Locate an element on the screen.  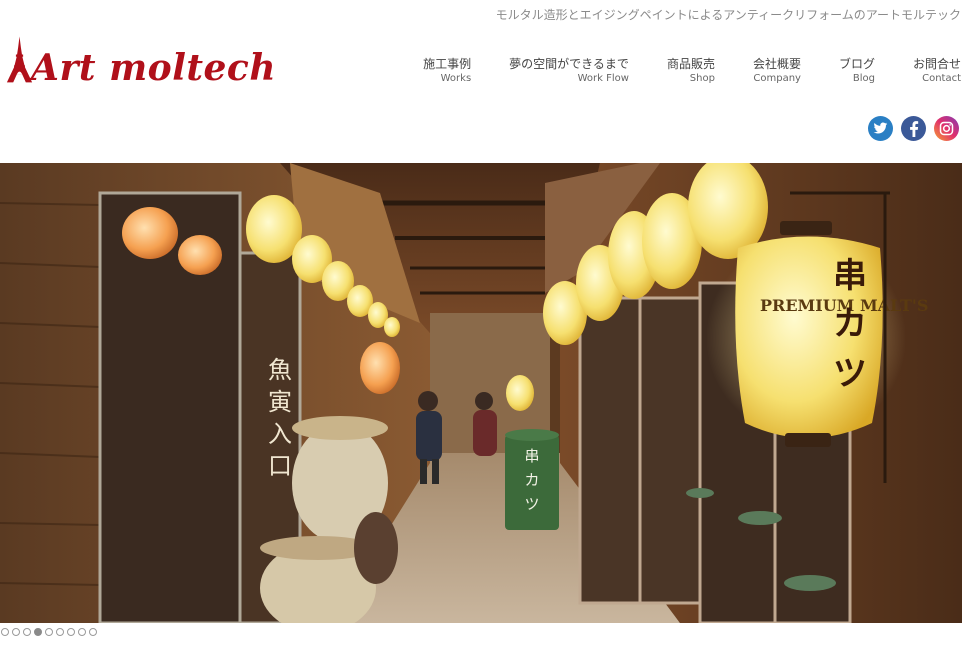
nav-label-jp: 商品販売 is located at coordinates (690, 64).